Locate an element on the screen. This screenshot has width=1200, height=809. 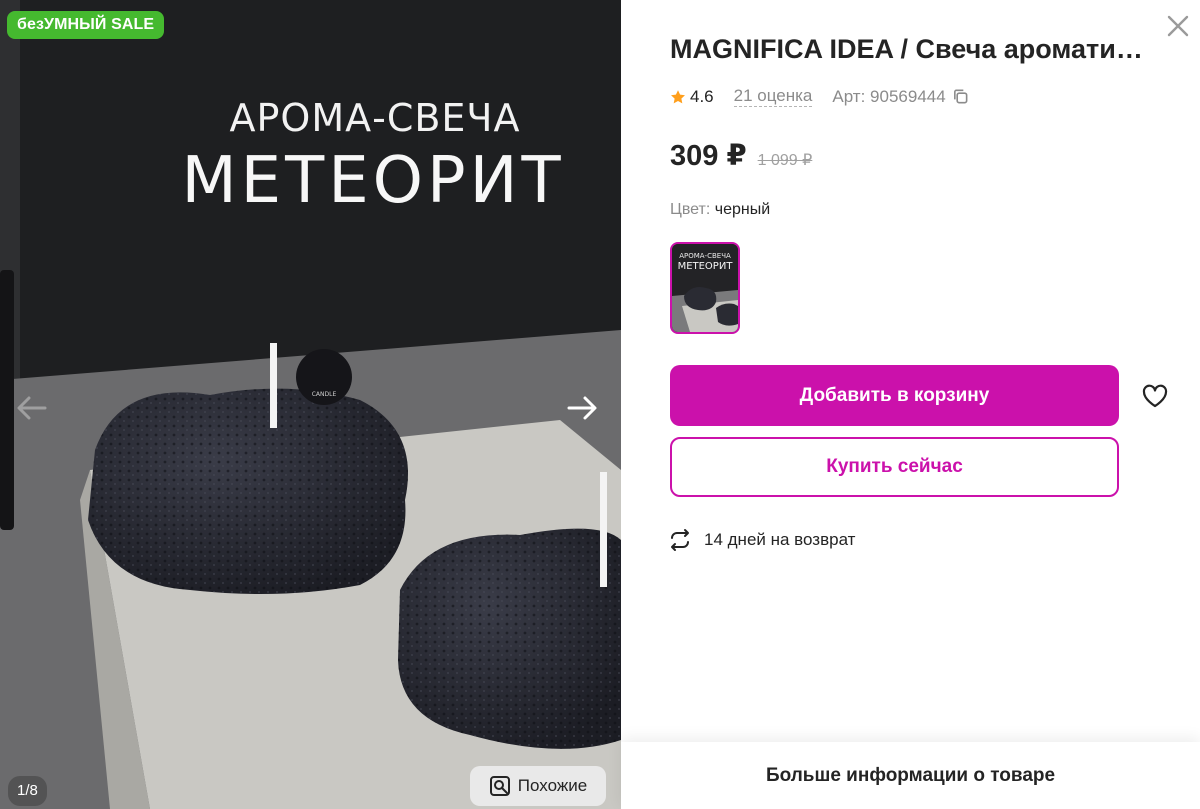
close-icon is located at coordinates (1178, 26).